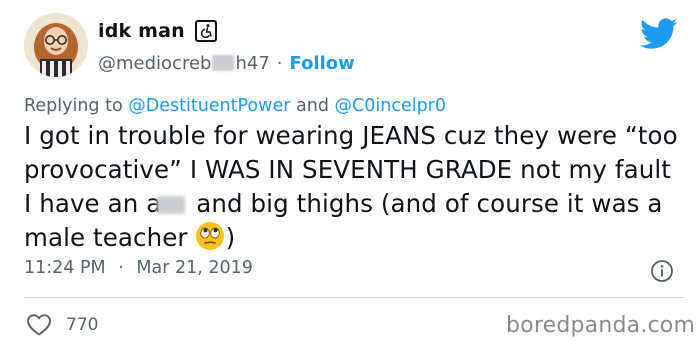 The width and height of the screenshot is (700, 349). What do you see at coordinates (209, 236) in the screenshot?
I see `rolling-eyes-emoji` at bounding box center [209, 236].